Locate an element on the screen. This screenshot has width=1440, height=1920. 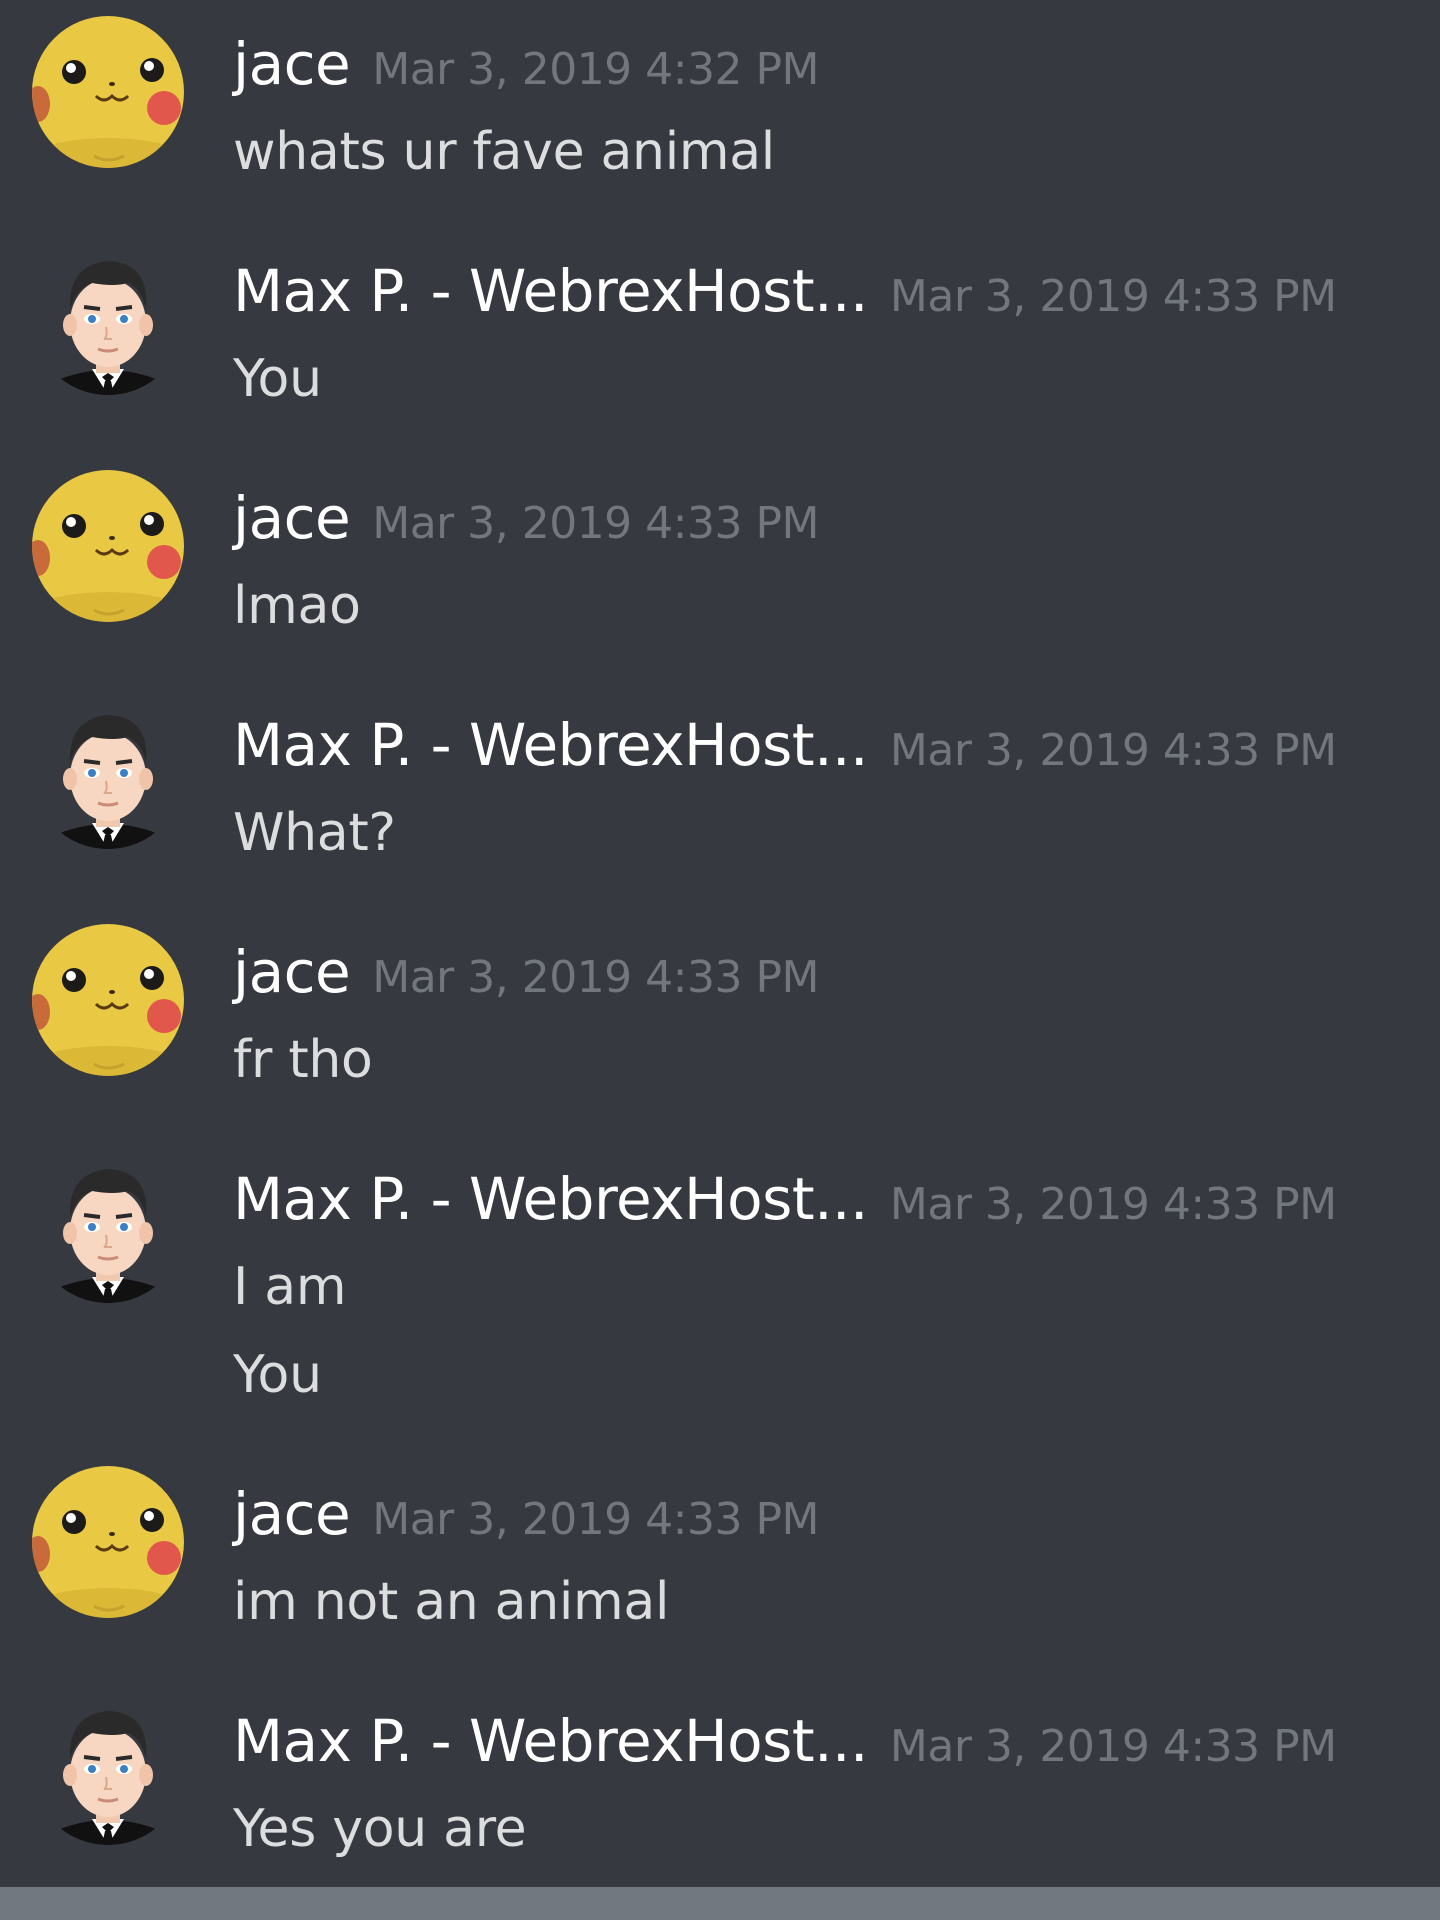
message-text: im not an animal is located at coordinates (451, 1602).